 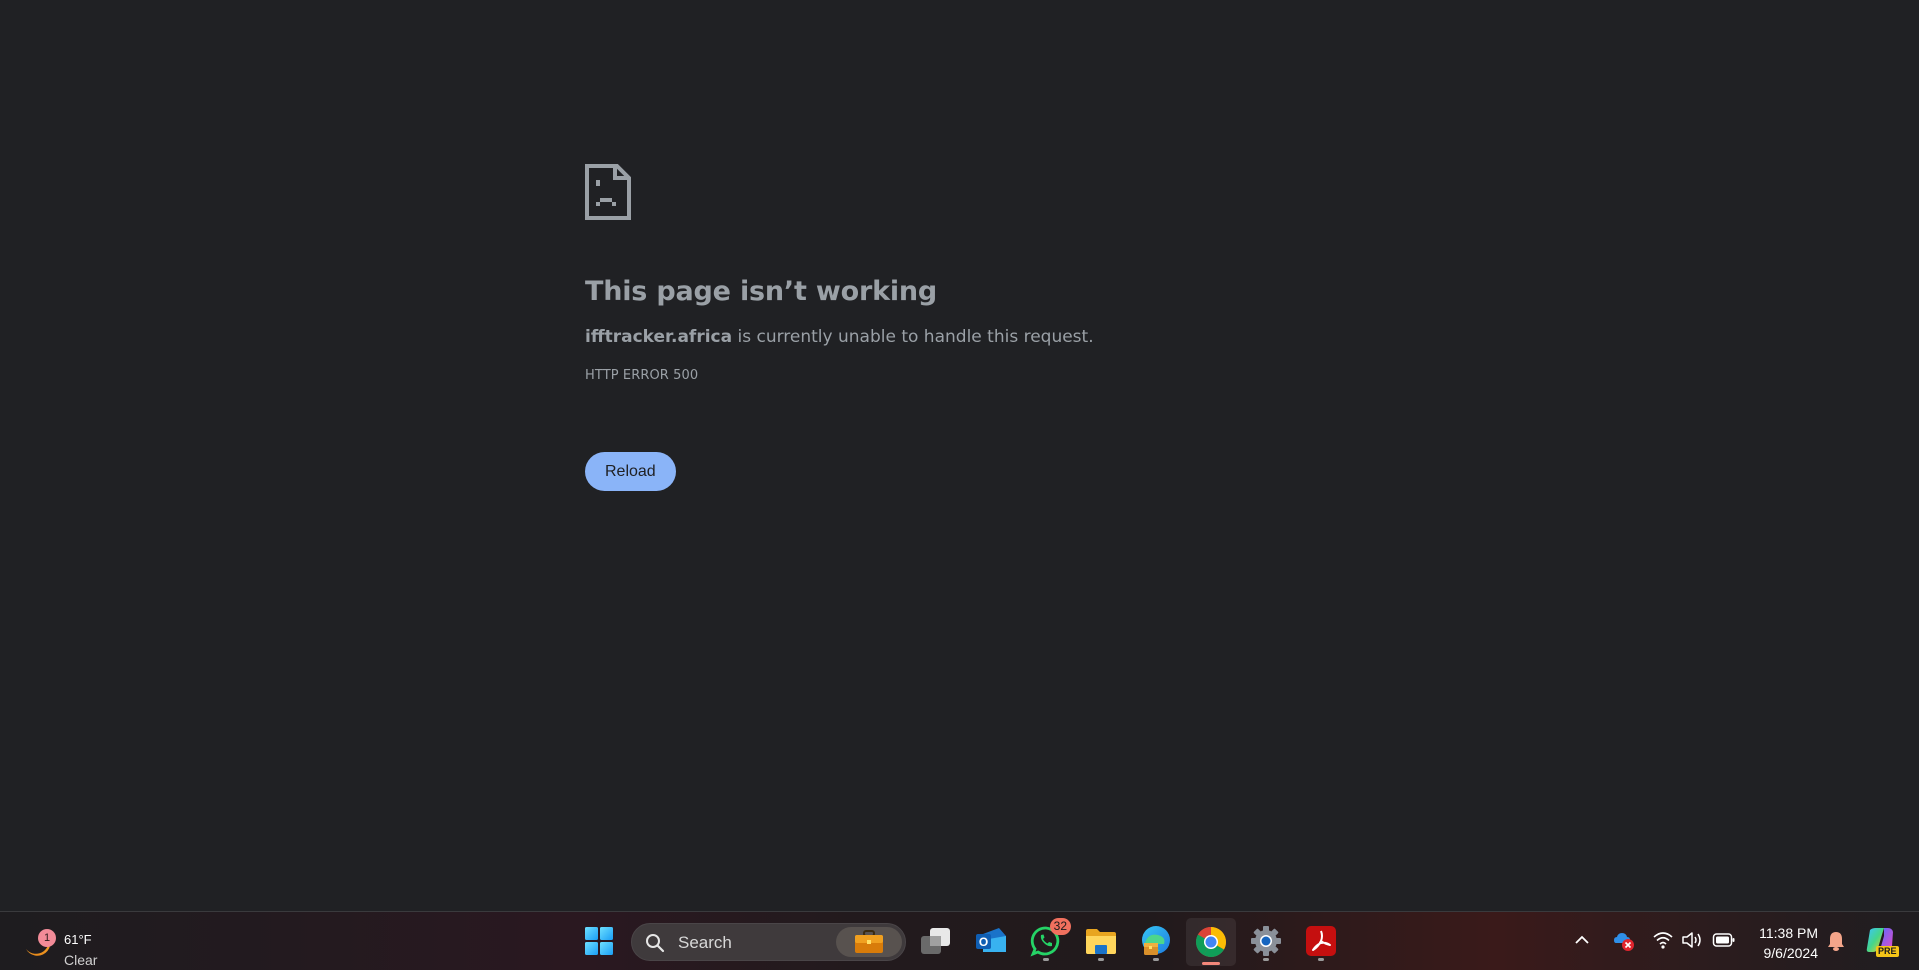 I want to click on windows-start-icon, so click(x=599, y=941).